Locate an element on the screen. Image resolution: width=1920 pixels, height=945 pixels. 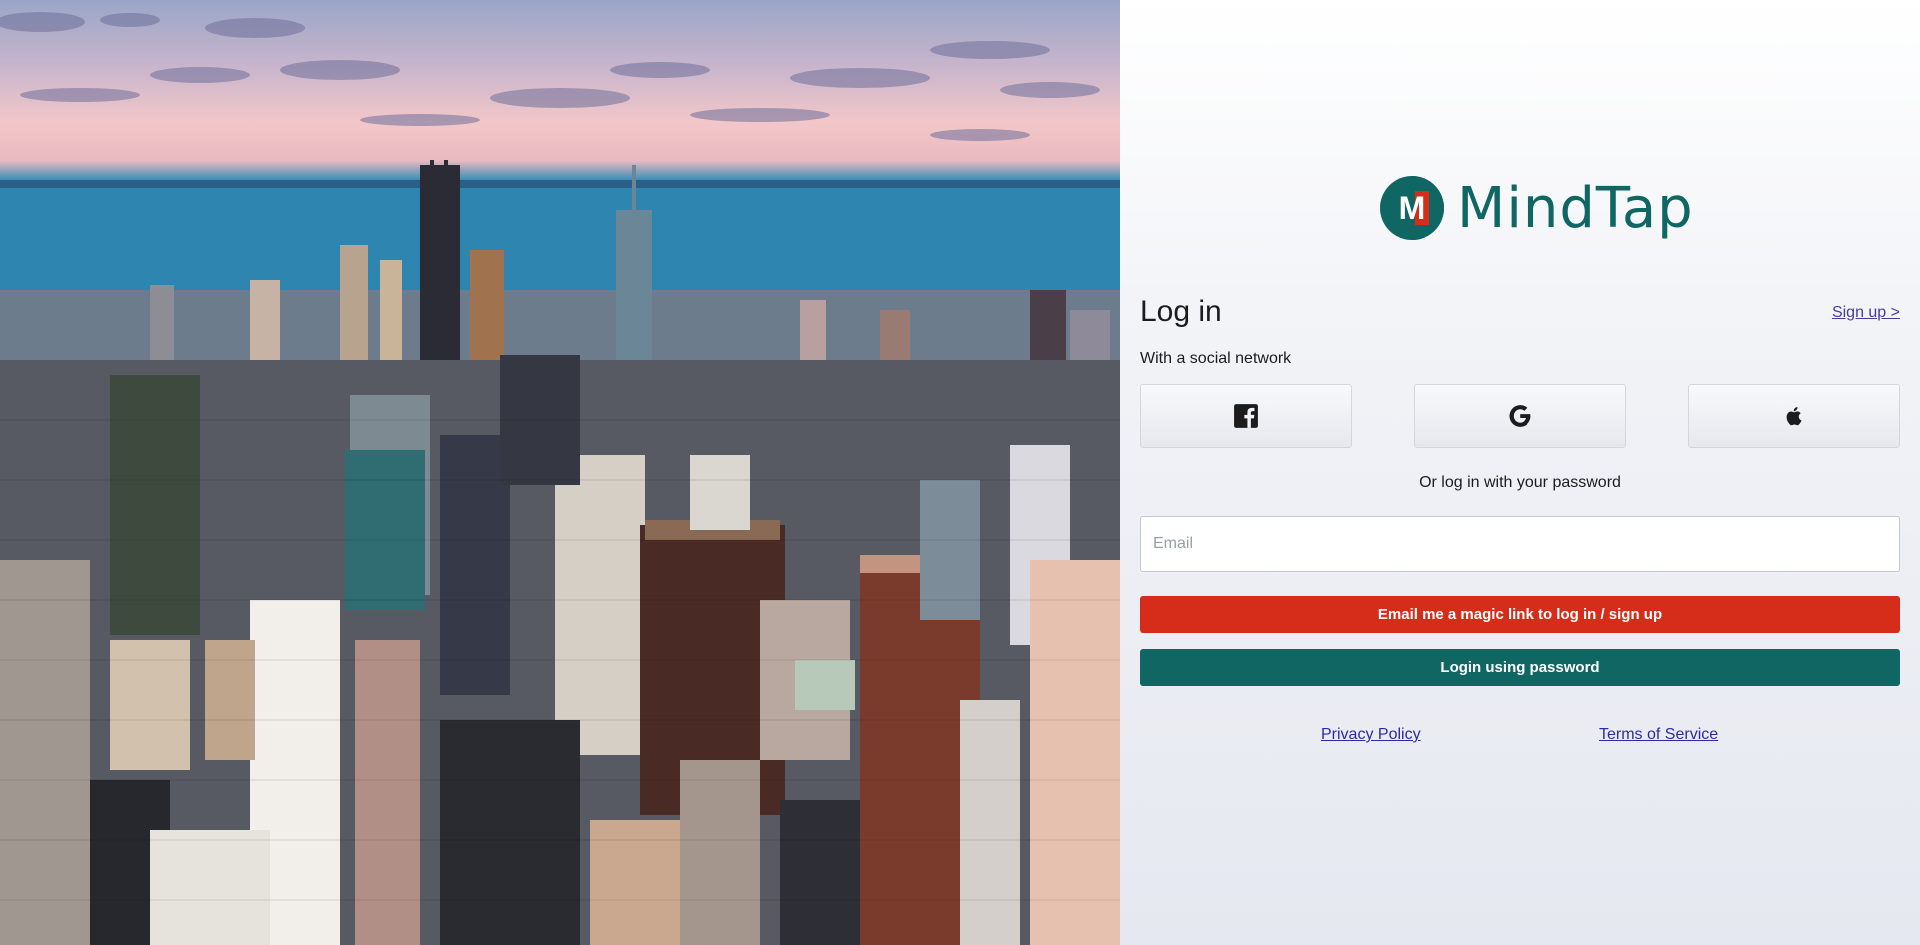
password-login-label: Or log in with your password is located at coordinates (1520, 482).